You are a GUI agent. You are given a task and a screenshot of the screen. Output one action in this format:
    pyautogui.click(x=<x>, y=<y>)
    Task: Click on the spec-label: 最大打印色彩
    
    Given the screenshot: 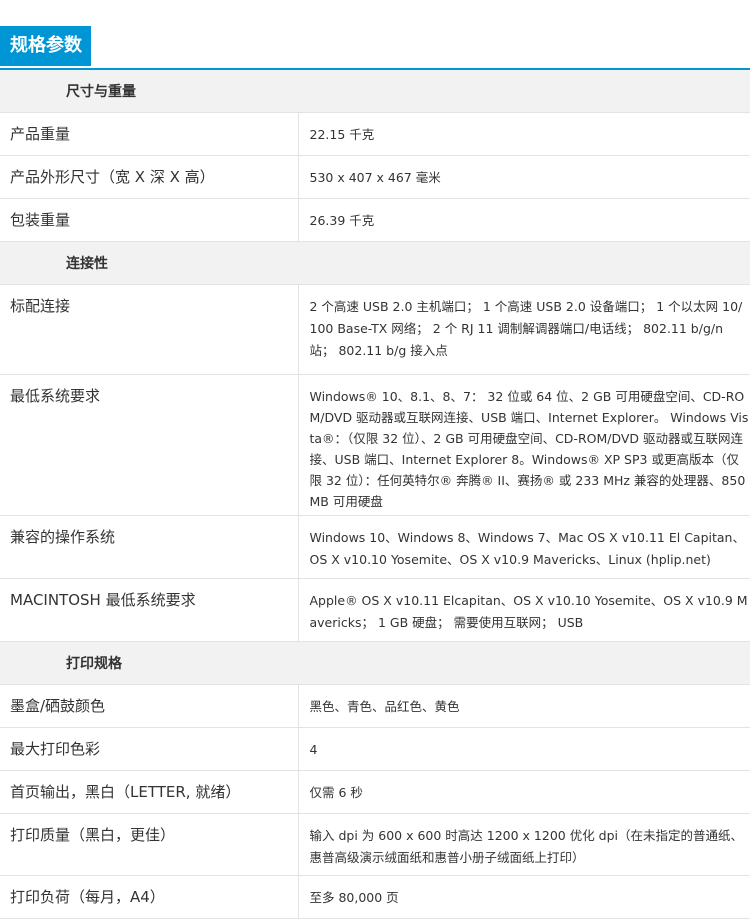 What is the action you would take?
    pyautogui.click(x=149, y=749)
    